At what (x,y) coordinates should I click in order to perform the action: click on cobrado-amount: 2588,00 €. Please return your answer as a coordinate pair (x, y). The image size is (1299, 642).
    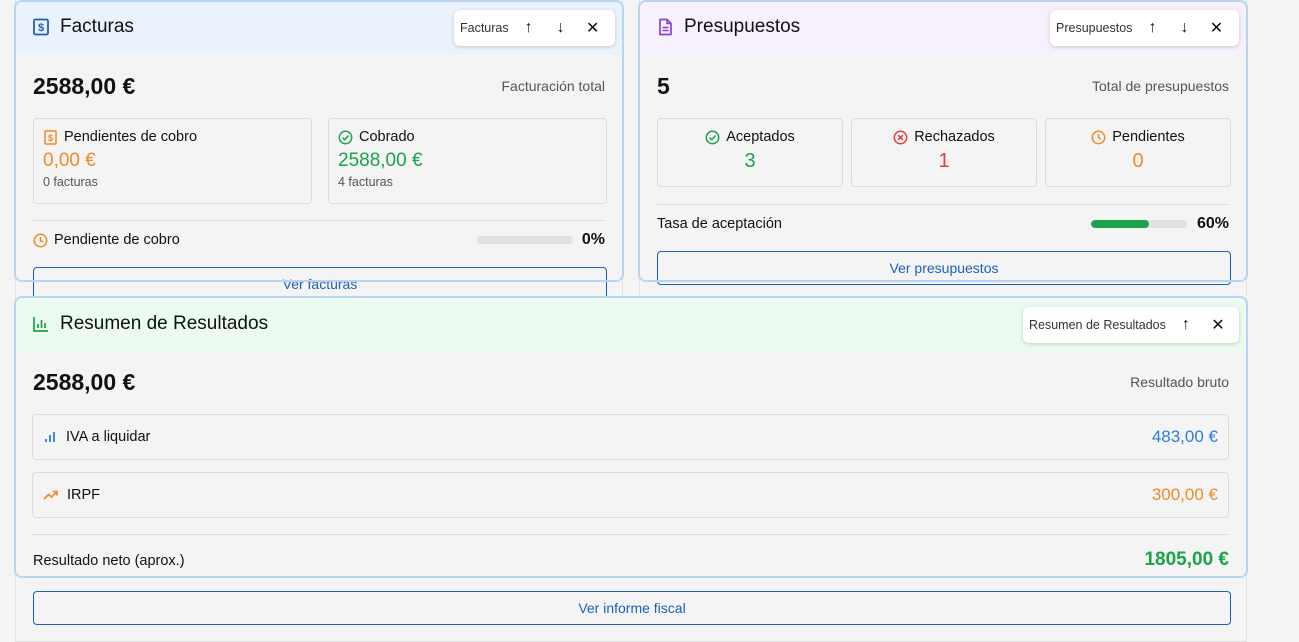
    Looking at the image, I should click on (380, 160).